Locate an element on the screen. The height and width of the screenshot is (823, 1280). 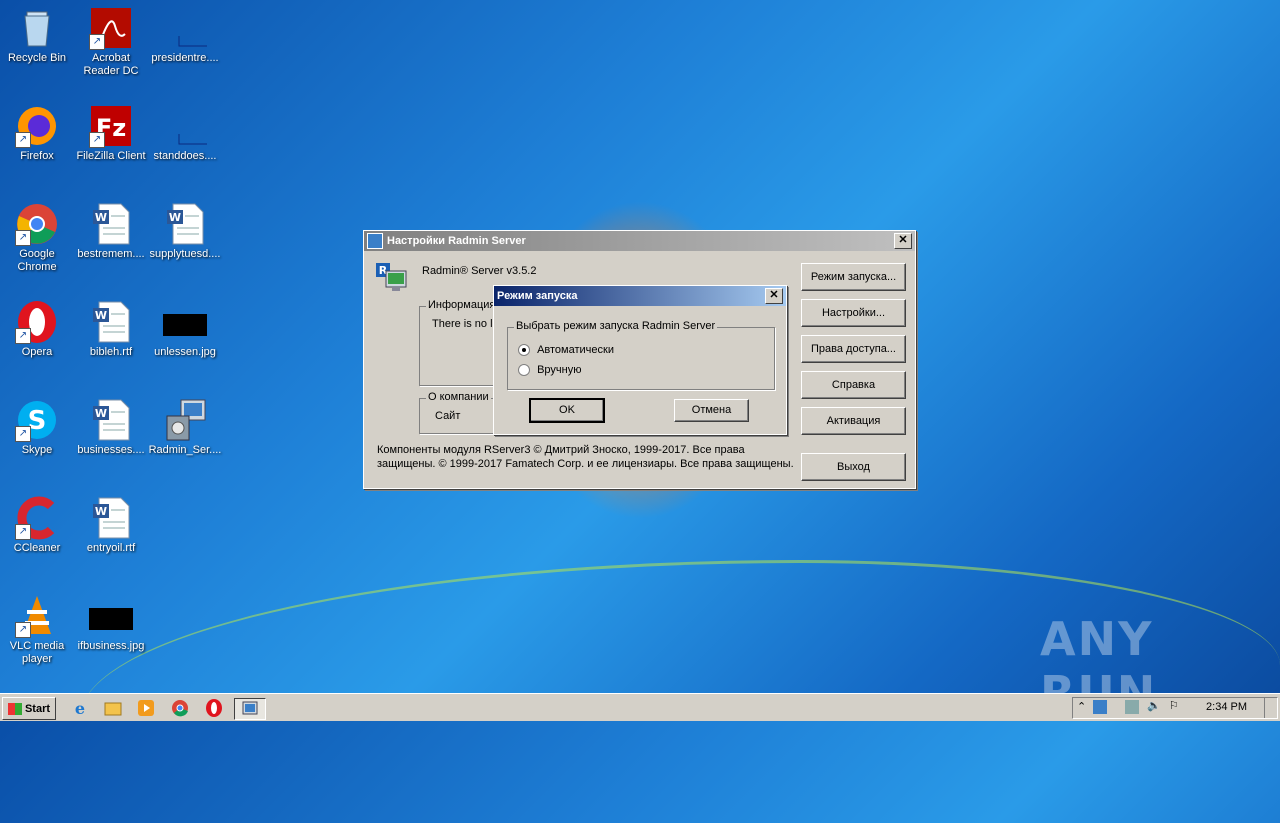
desktop-icon-bibleh: W bibleh.rtf is located at coordinates (111, 329).